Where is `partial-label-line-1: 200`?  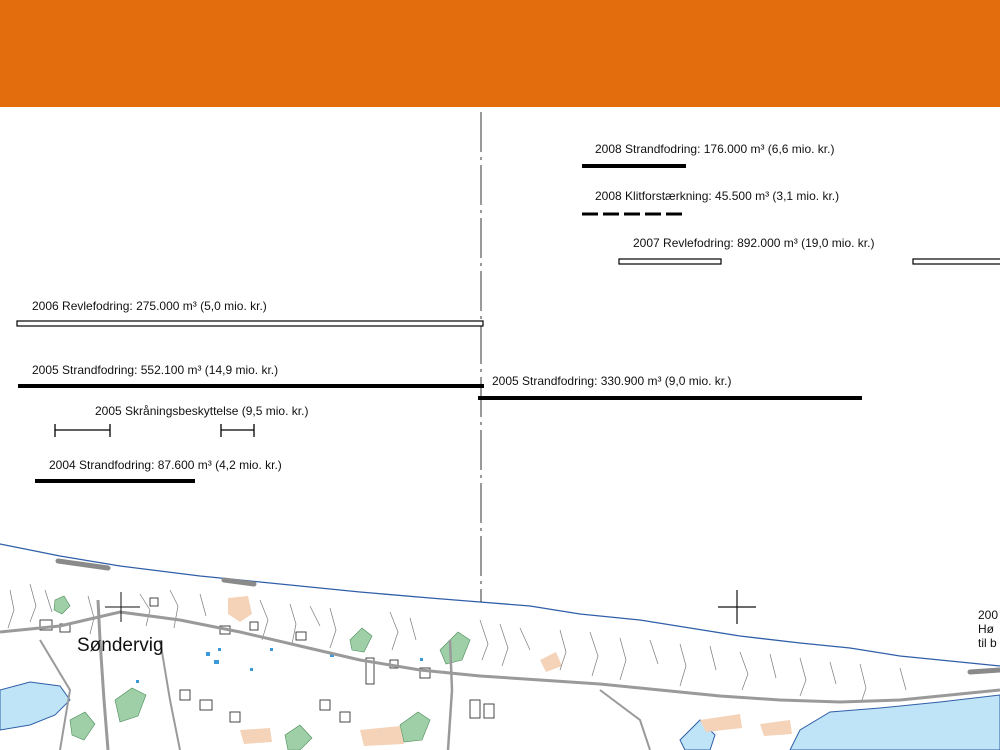
partial-label-line-1: 200 is located at coordinates (988, 615).